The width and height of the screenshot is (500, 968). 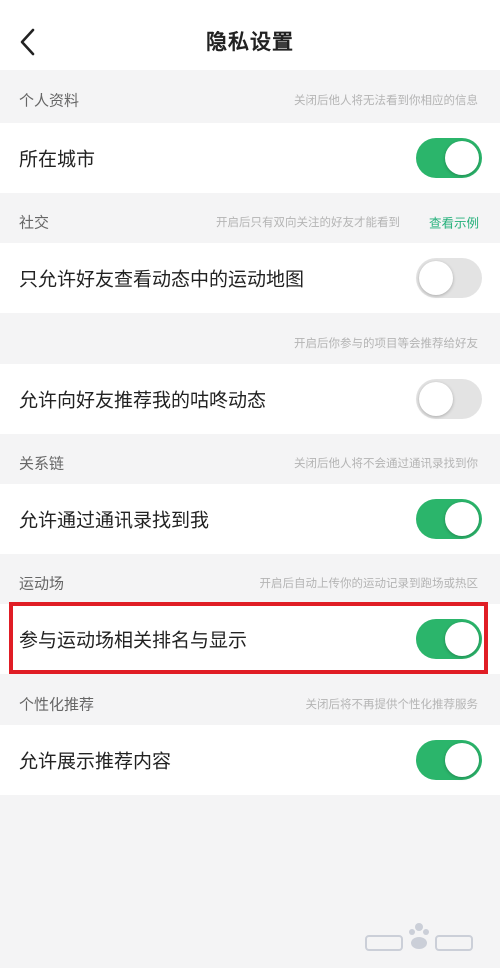 What do you see at coordinates (308, 222) in the screenshot?
I see `section-note: 开启后只有双向关注的好友才能看到` at bounding box center [308, 222].